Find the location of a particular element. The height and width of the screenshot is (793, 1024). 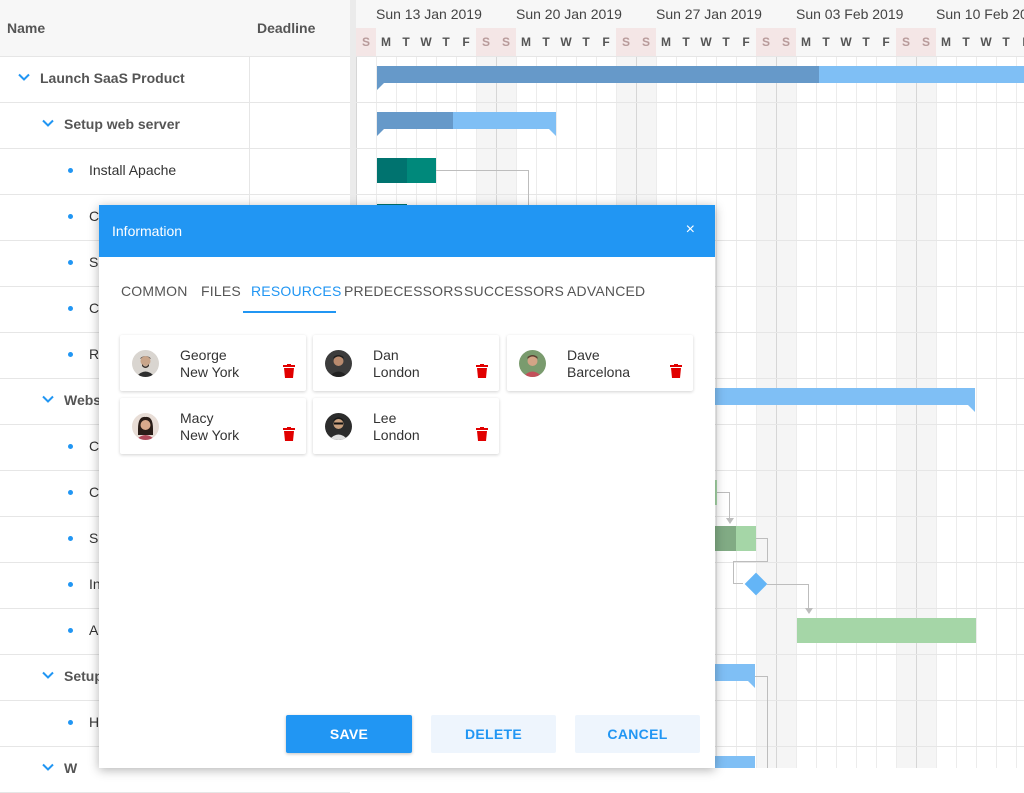

resource-name: Lee is located at coordinates (385, 418).